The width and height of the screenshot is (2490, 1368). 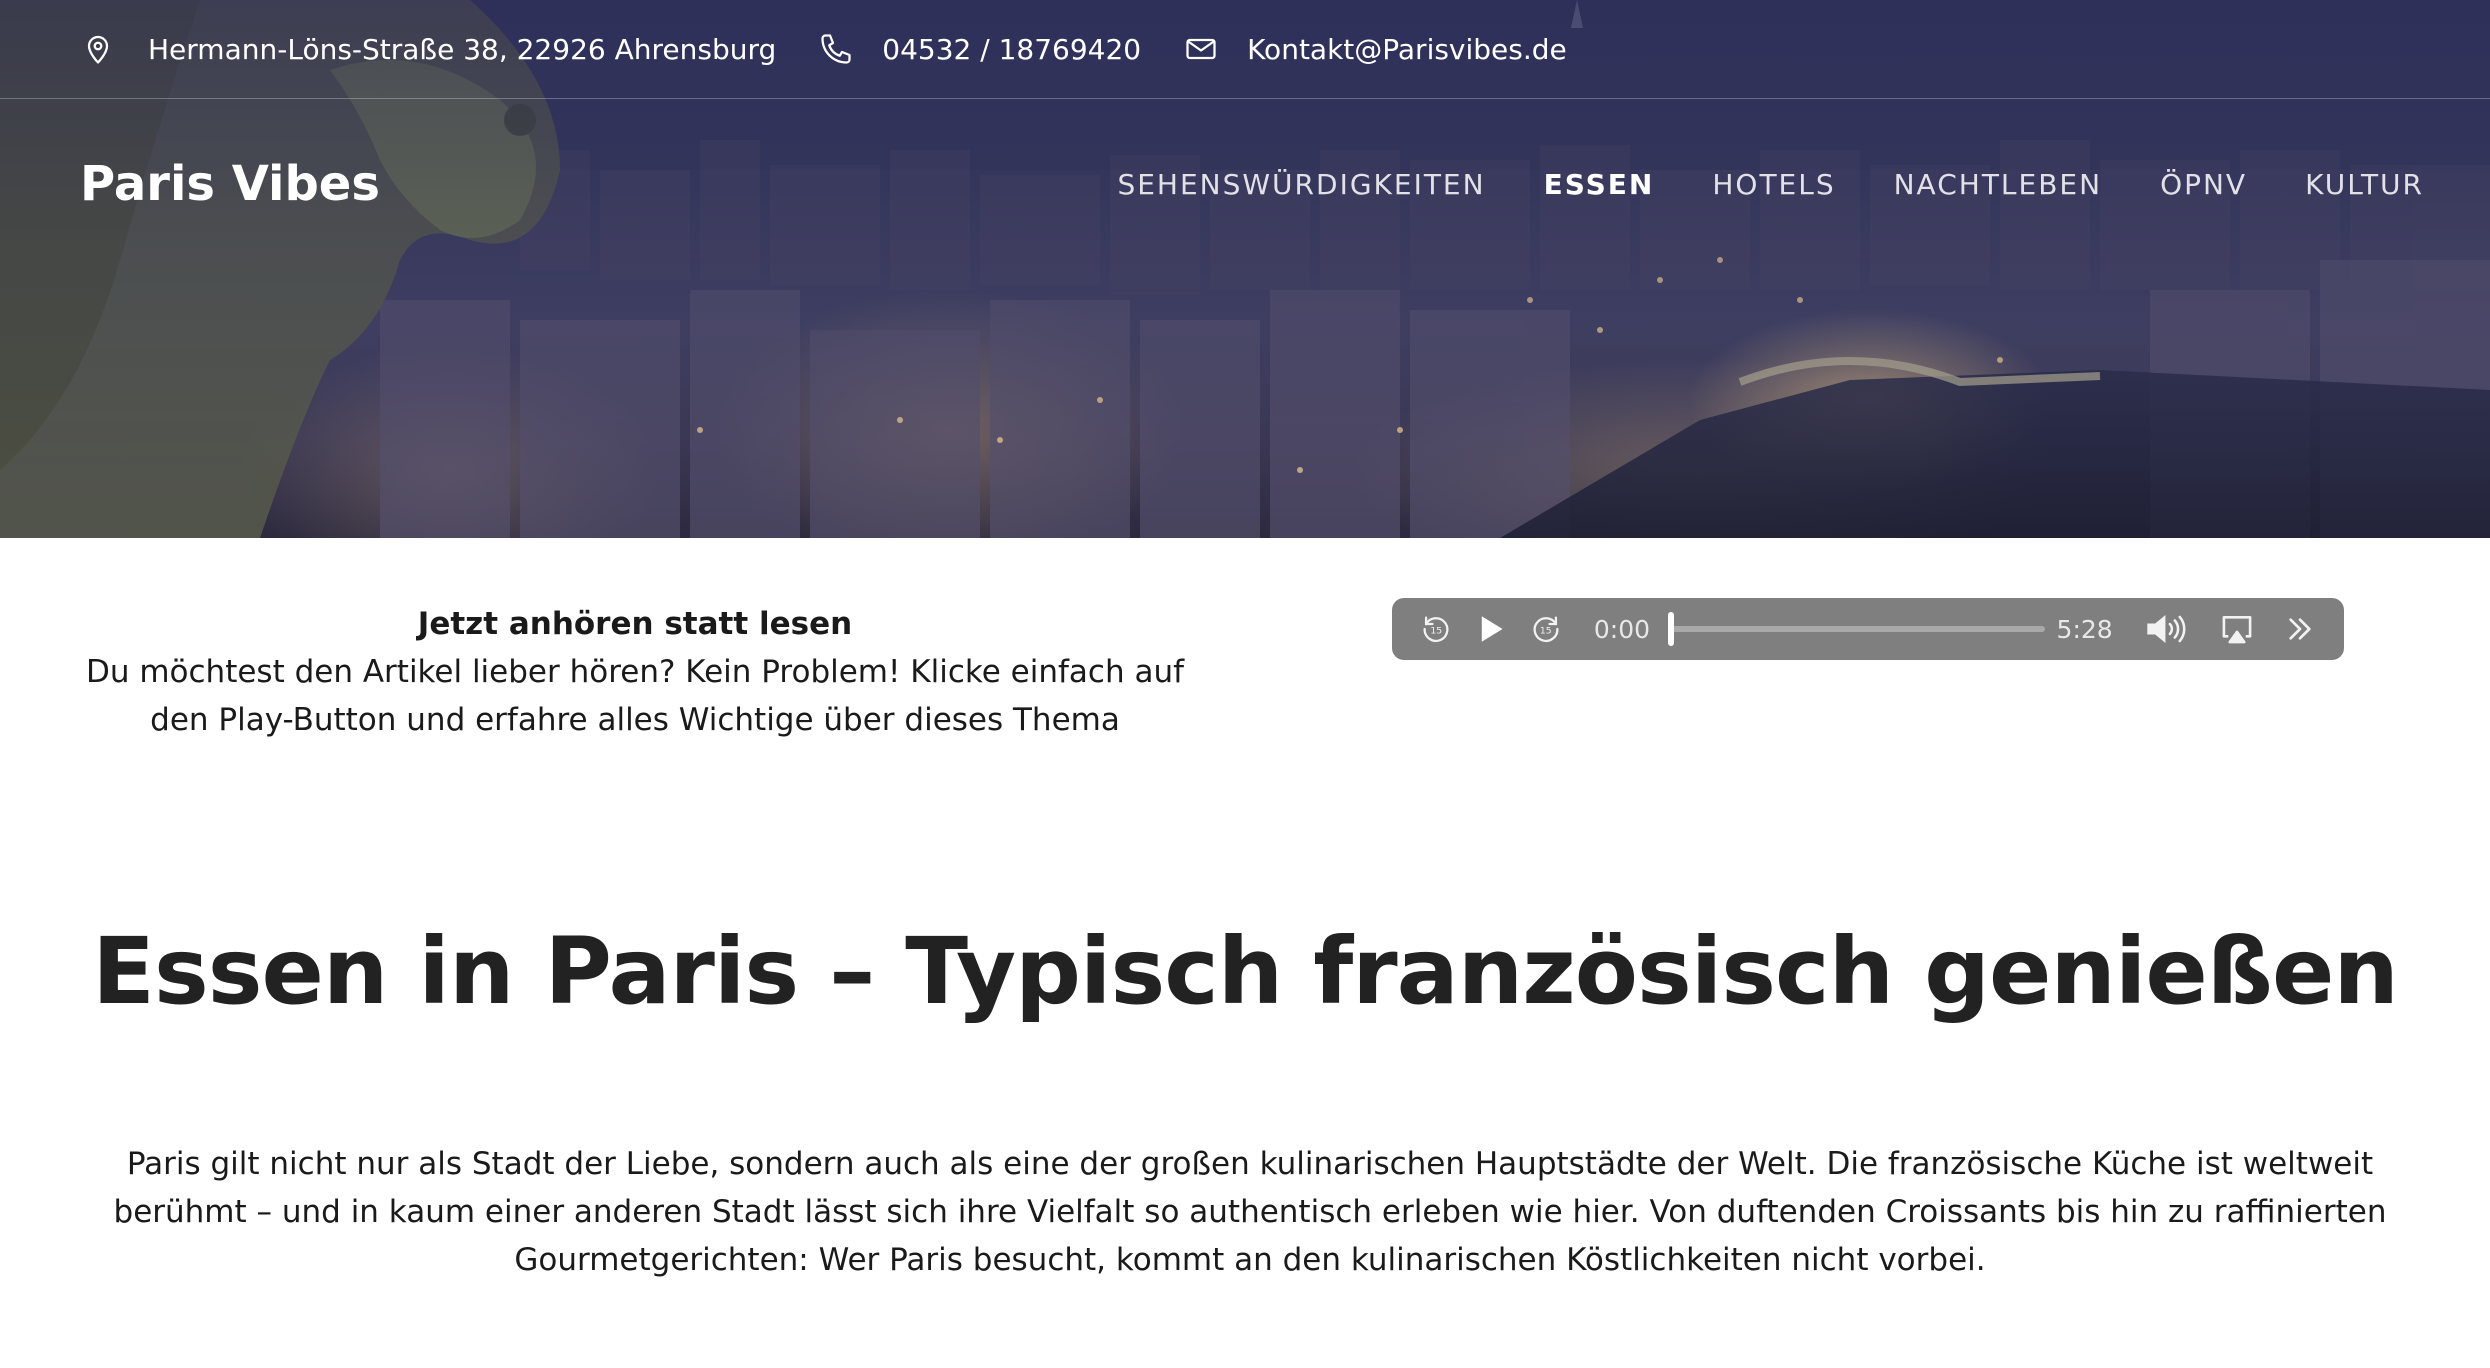 I want to click on nav-item-hotels: HOTELS, so click(x=1773, y=184).